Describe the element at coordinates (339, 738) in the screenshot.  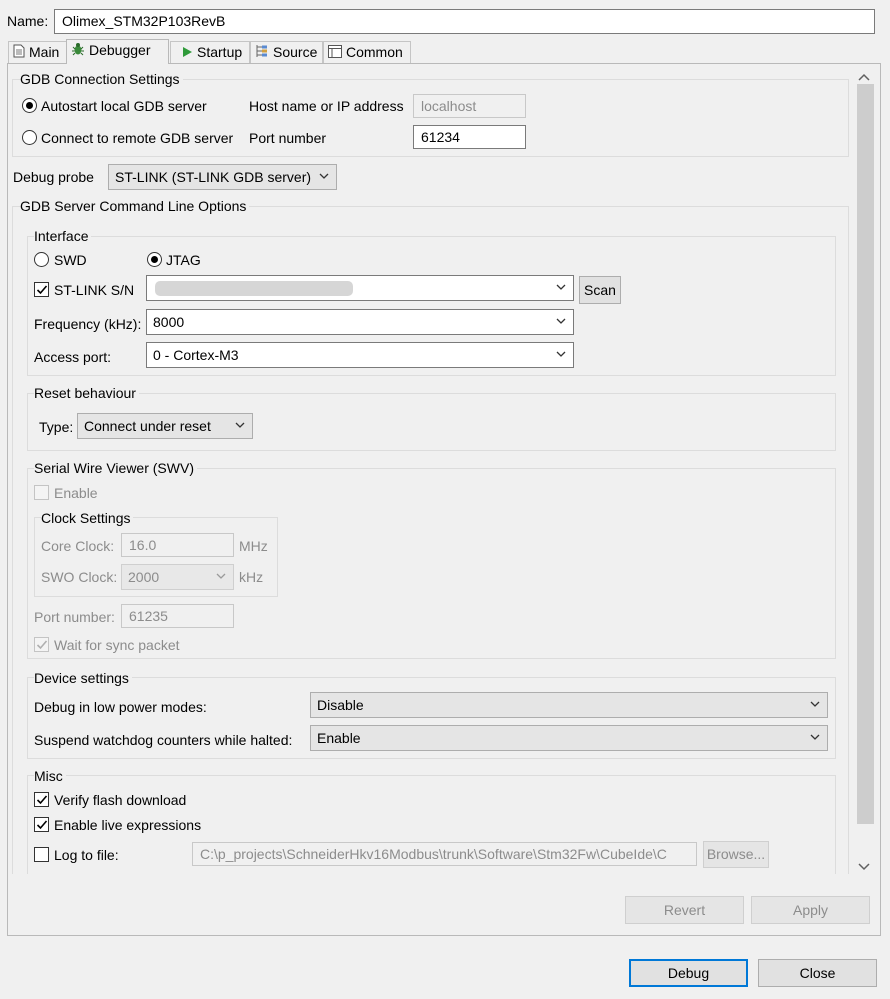
I see `watchdog-value: Enable` at that location.